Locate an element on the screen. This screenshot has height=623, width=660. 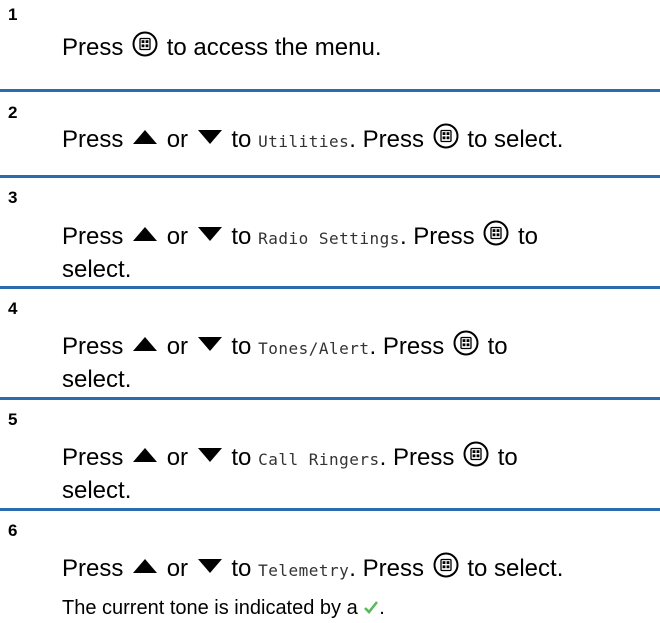
note-text: The current tone is indicated by a is located at coordinates (210, 608).